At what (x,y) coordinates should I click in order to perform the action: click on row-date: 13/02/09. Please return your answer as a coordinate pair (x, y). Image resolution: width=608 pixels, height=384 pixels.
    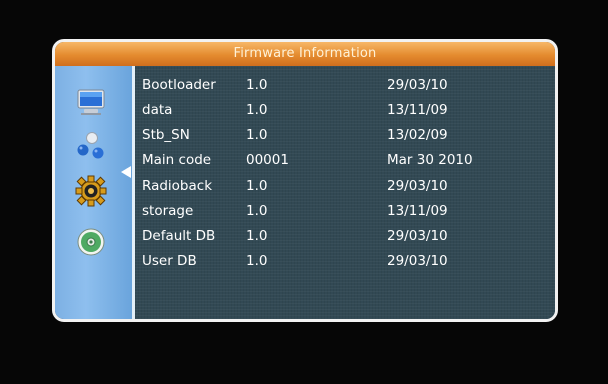
    Looking at the image, I should click on (417, 135).